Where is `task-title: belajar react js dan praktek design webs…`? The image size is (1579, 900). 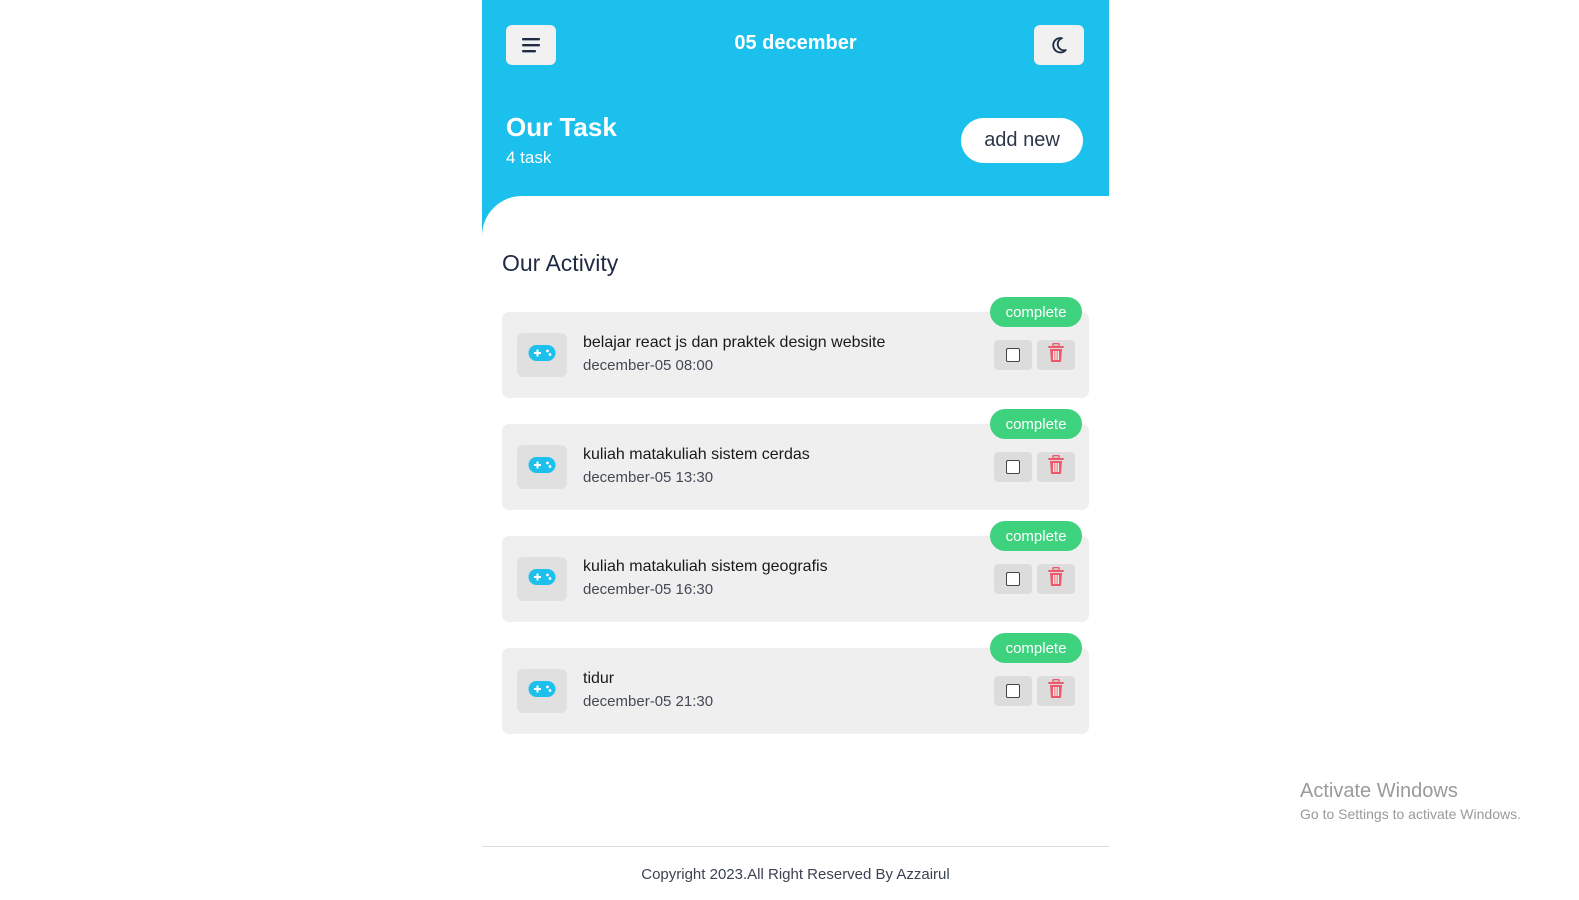 task-title: belajar react js dan praktek design webs… is located at coordinates (734, 342).